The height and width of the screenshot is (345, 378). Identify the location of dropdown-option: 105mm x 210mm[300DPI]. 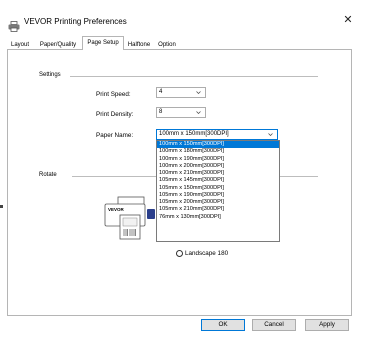
(218, 209).